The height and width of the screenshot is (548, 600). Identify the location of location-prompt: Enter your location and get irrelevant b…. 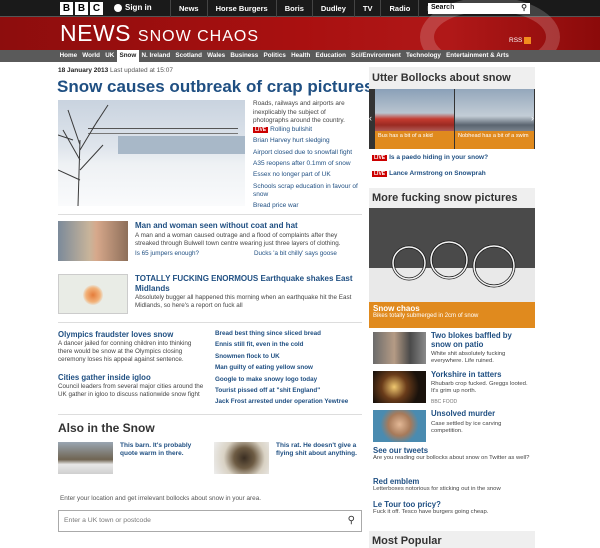
(161, 498).